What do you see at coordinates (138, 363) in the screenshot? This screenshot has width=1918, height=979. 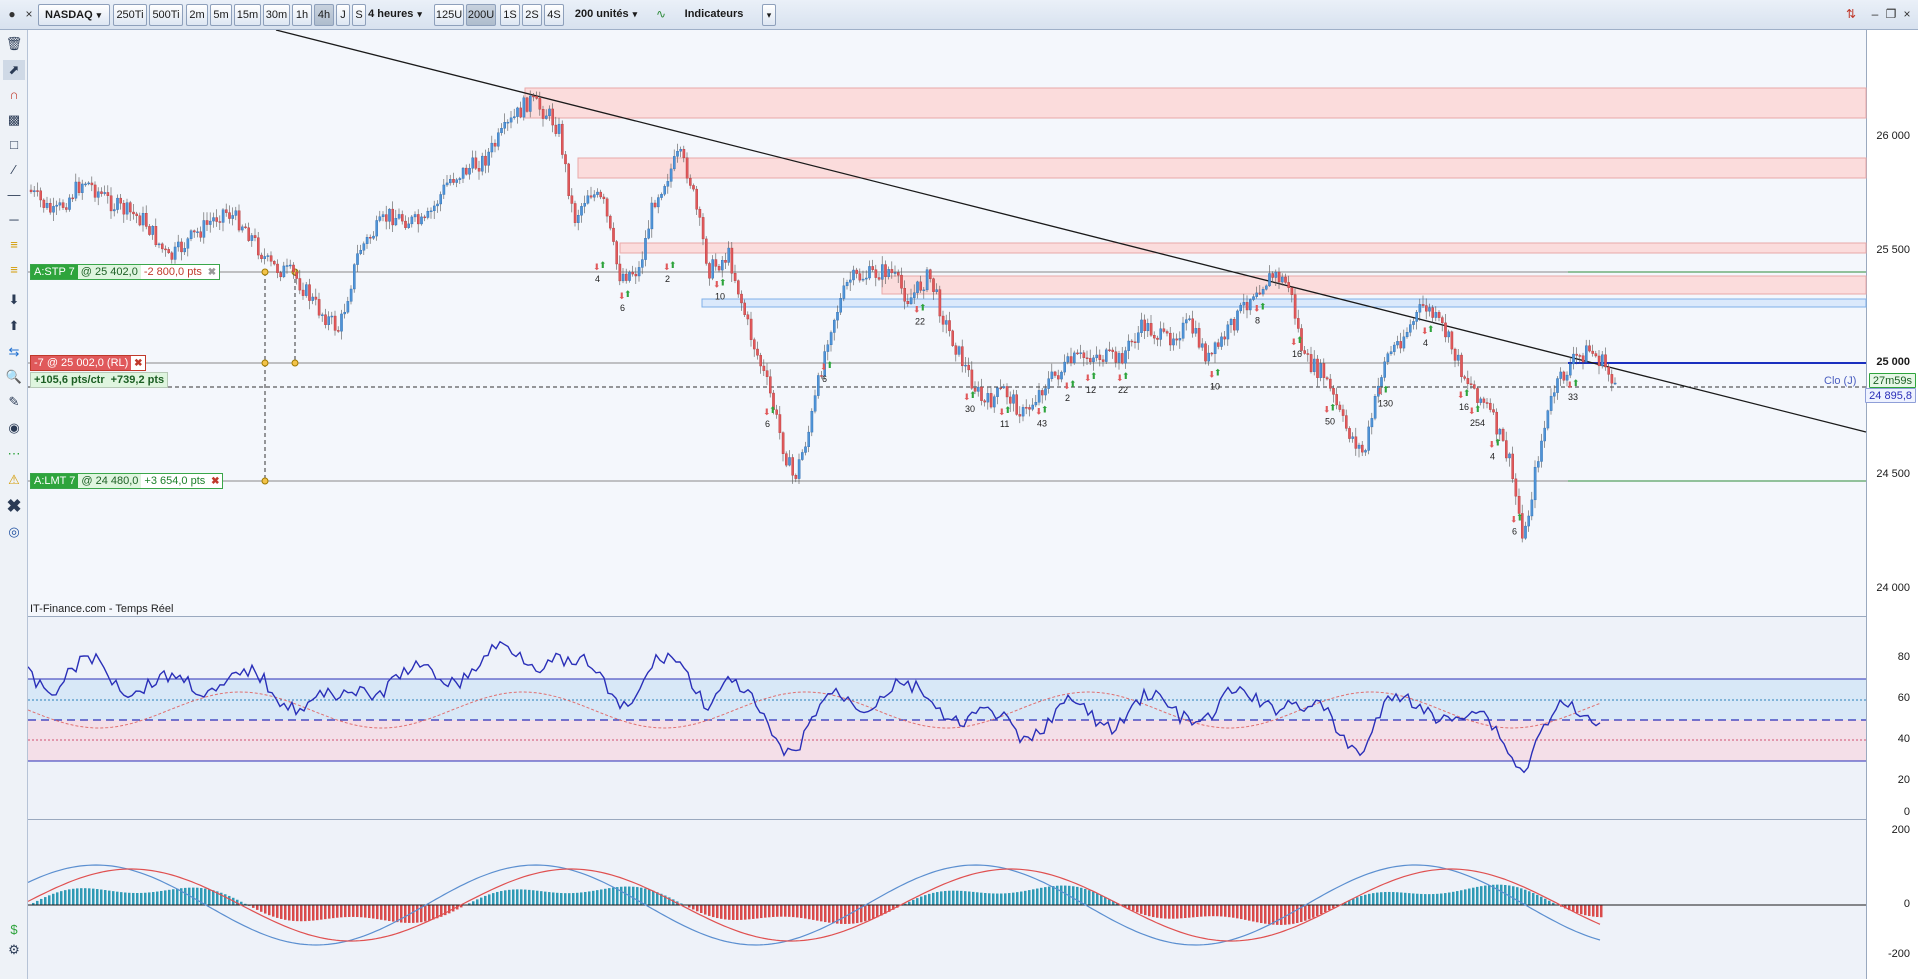 I see `position-close-icon: ✖` at bounding box center [138, 363].